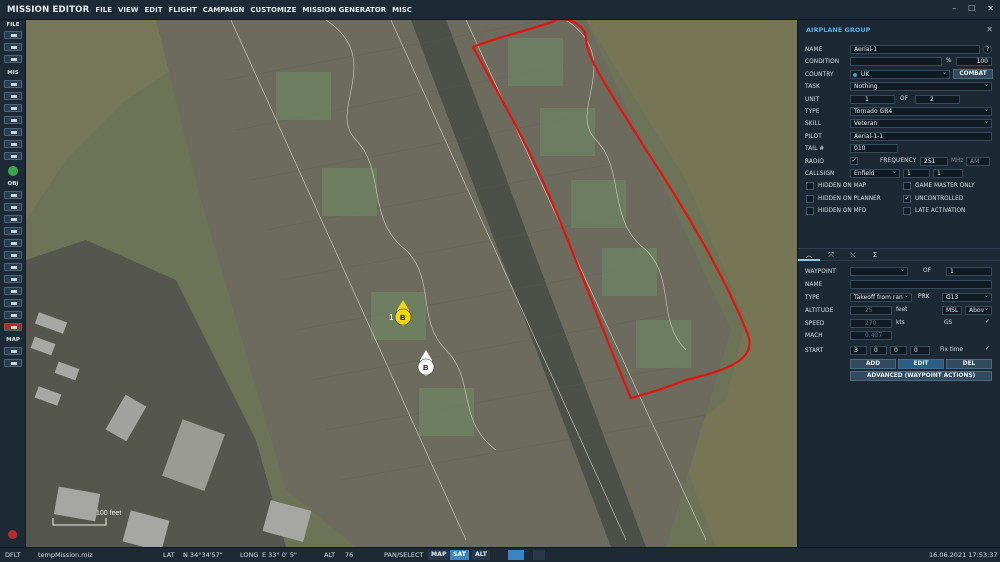 The height and width of the screenshot is (562, 1000). I want to click on condition-field, so click(896, 61).